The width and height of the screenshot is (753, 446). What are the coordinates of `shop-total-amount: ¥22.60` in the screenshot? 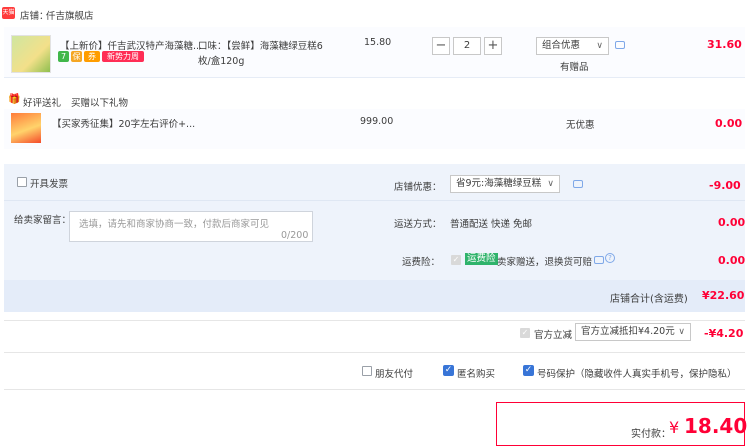 It's located at (723, 295).